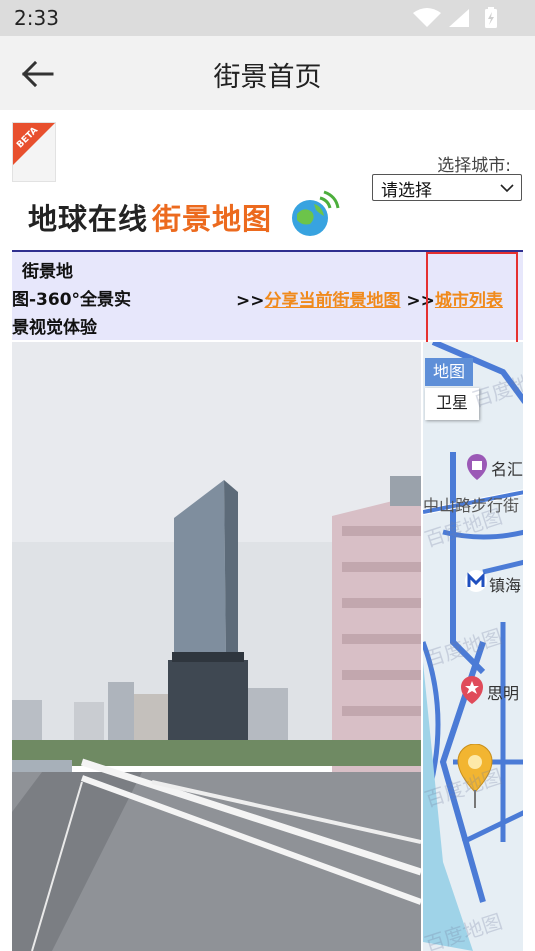 This screenshot has width=535, height=951. What do you see at coordinates (72, 300) in the screenshot?
I see `tagline-line2: 图-360°全景实` at bounding box center [72, 300].